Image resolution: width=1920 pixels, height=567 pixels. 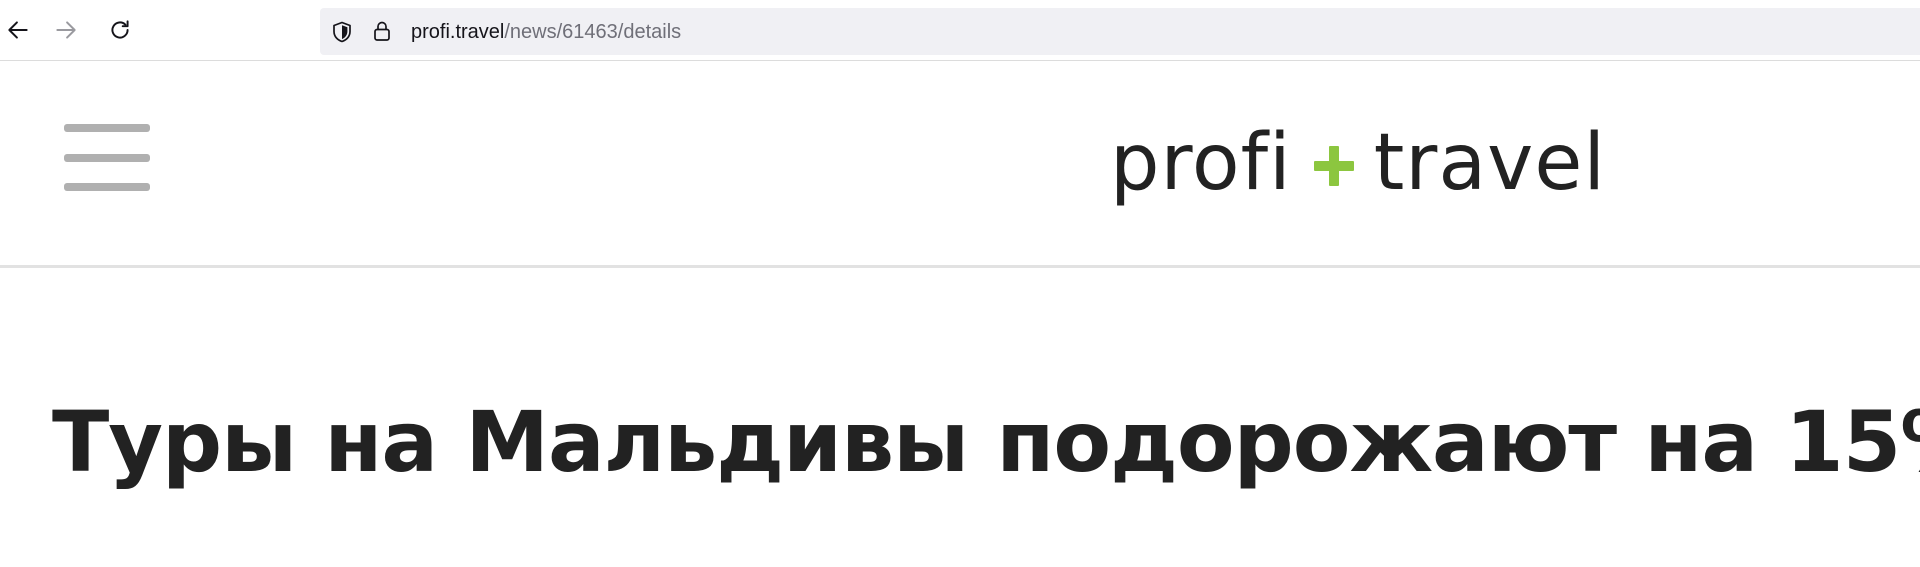 I want to click on logo-text-right: travel, so click(x=1489, y=163).